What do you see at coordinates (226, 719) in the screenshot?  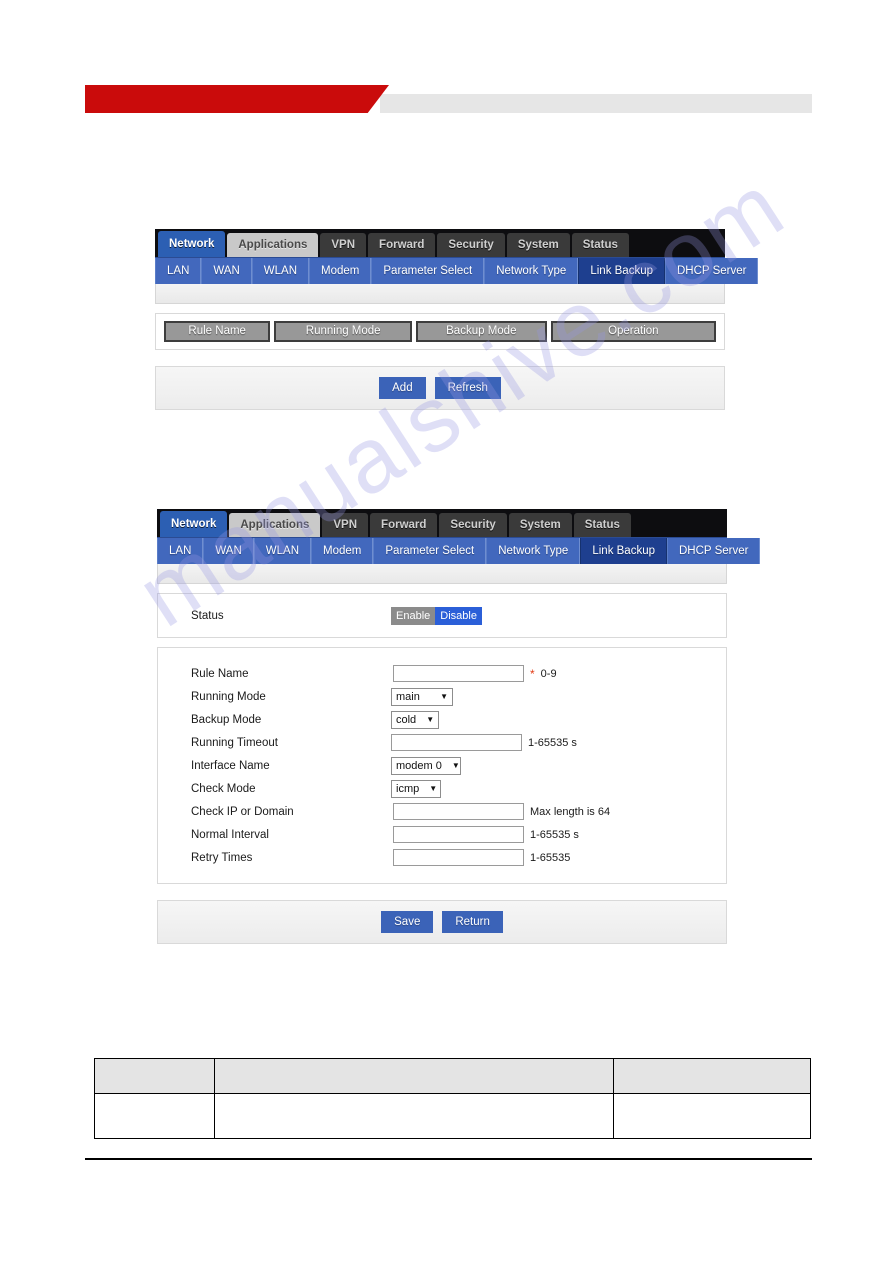 I see `label-backup-mode: Backup Mode` at bounding box center [226, 719].